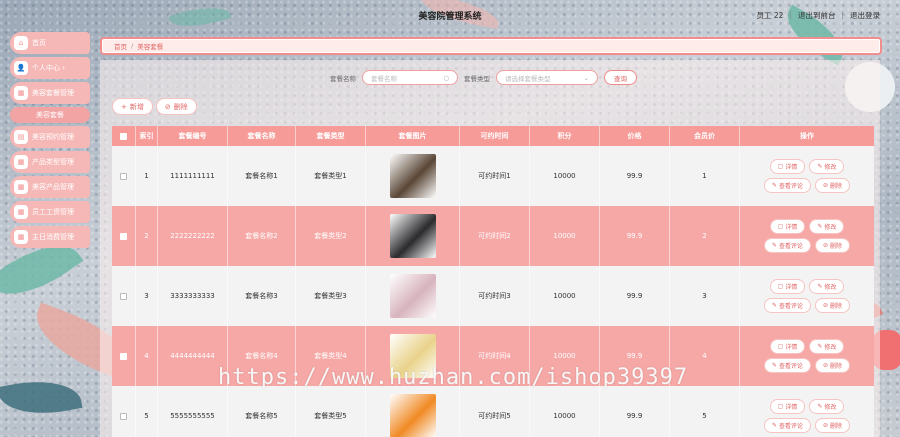 This screenshot has height=437, width=900. I want to click on sidebar-item-profile: 👤 个人中心 ›, so click(50, 68).